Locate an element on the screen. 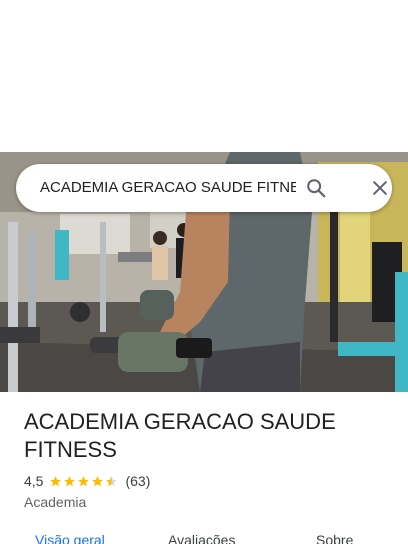 The image size is (408, 544). place-category: Academia is located at coordinates (55, 502).